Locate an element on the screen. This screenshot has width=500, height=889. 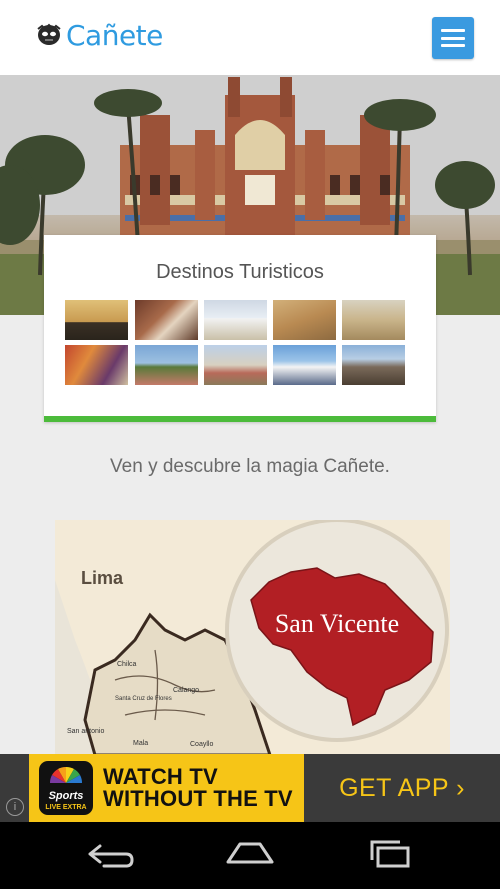
tagline: Ven y descubre la magia Cañete. is located at coordinates (250, 466).